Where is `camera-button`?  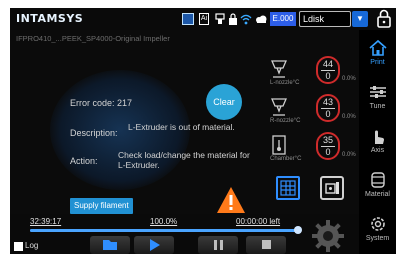 camera-button is located at coordinates (332, 188).